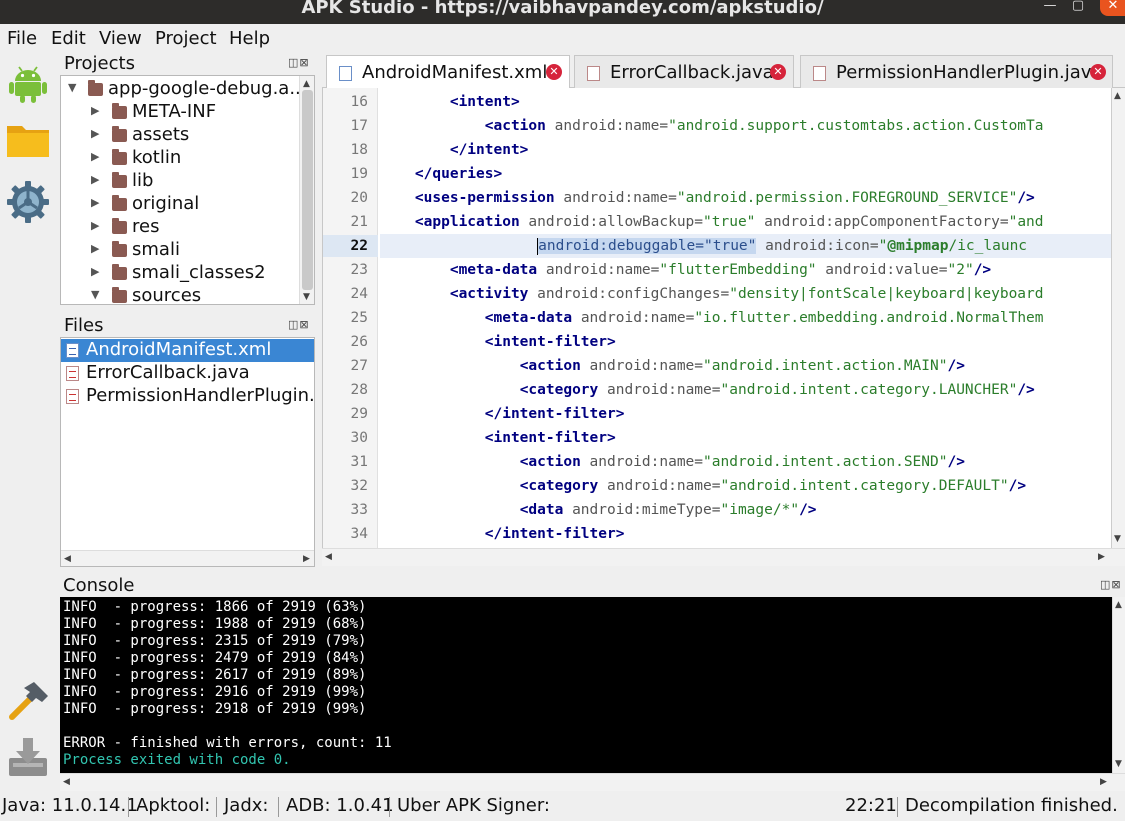  I want to click on xml-value: "true", so click(729, 222).